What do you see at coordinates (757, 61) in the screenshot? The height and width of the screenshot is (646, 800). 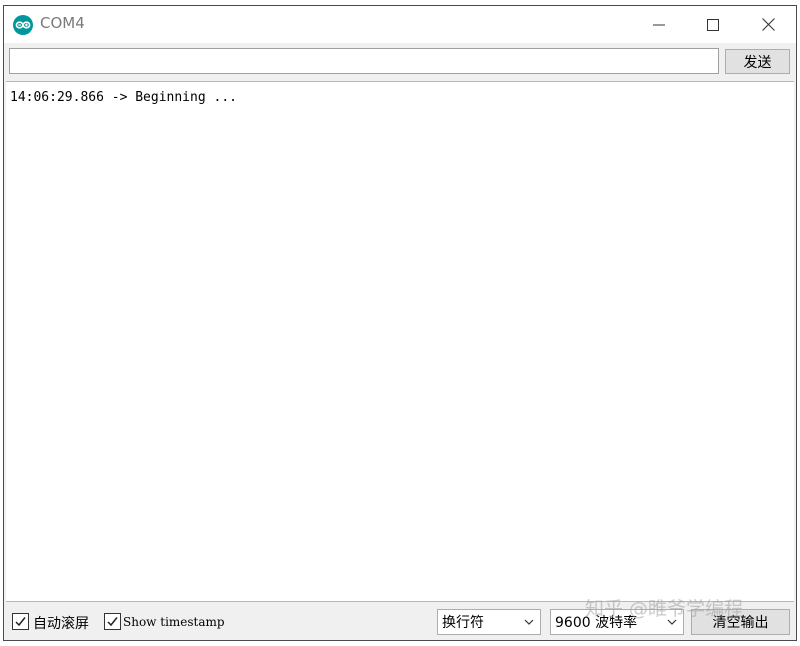 I see `send-button: 发送` at bounding box center [757, 61].